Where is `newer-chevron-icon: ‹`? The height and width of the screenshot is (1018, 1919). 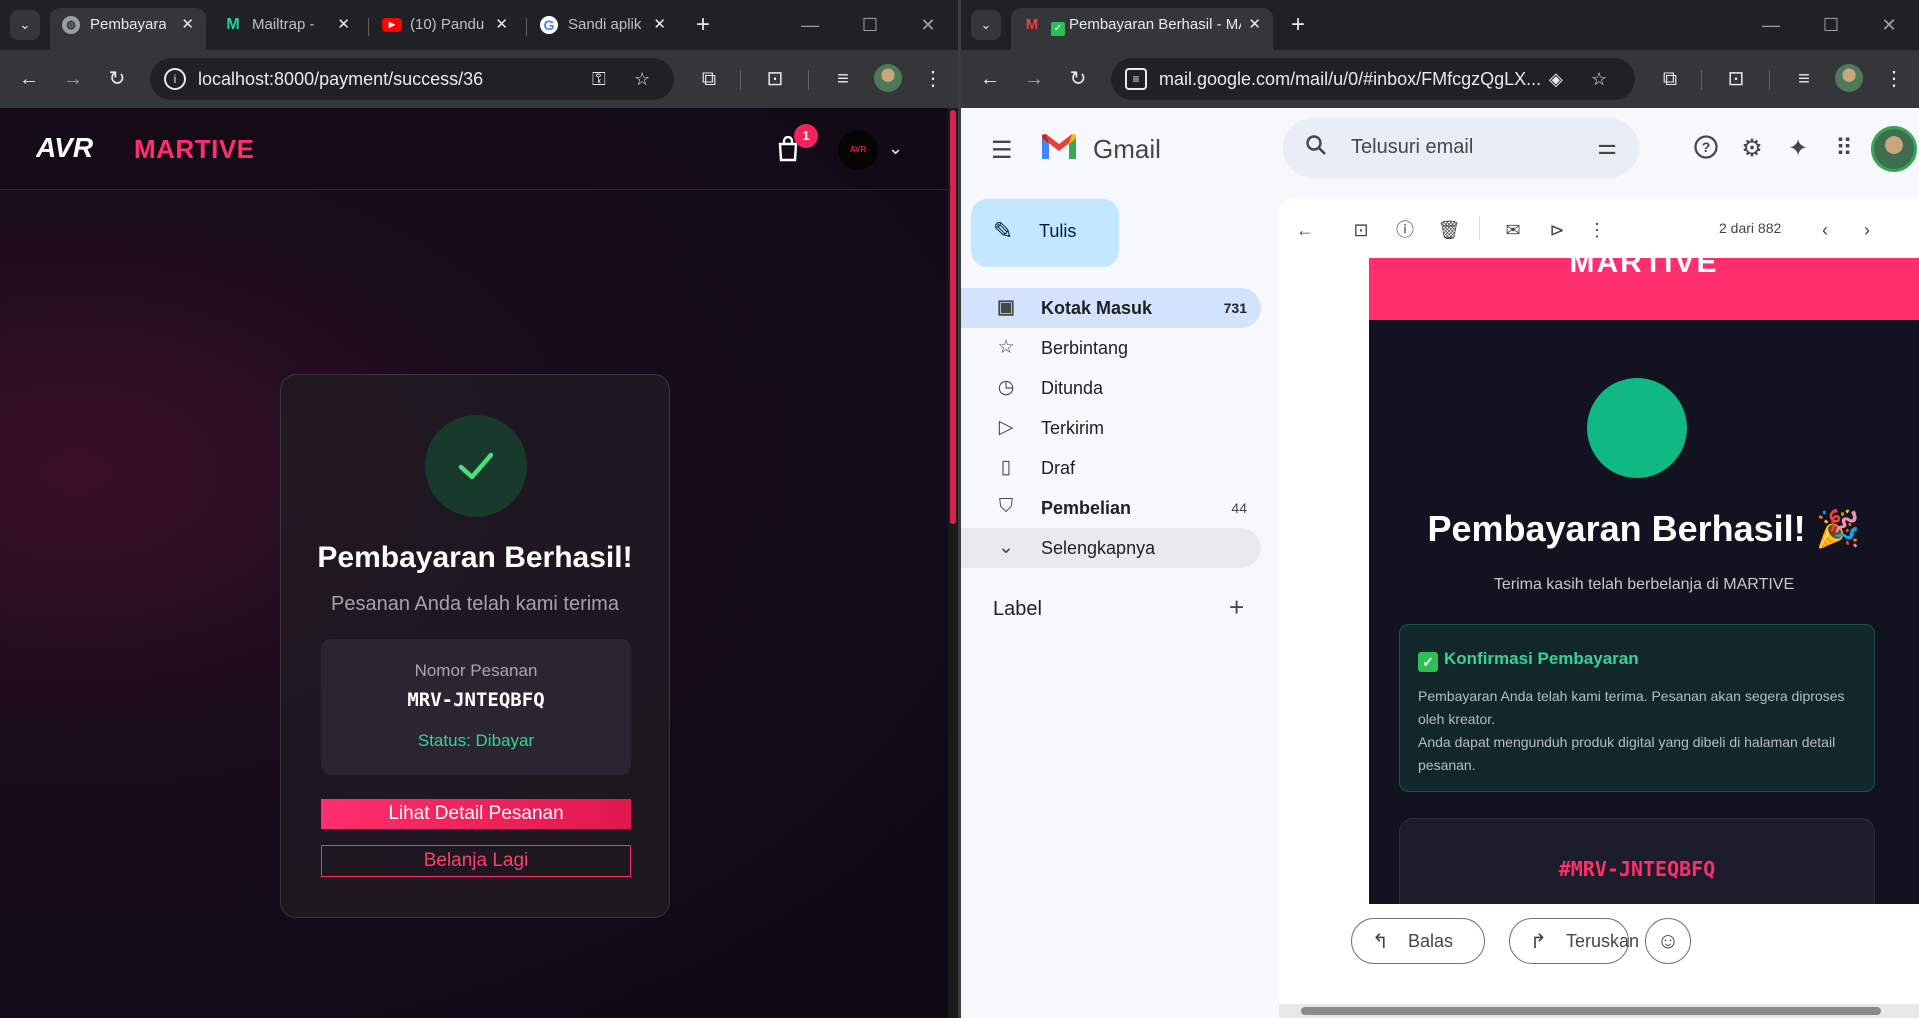 newer-chevron-icon: ‹ is located at coordinates (1825, 230).